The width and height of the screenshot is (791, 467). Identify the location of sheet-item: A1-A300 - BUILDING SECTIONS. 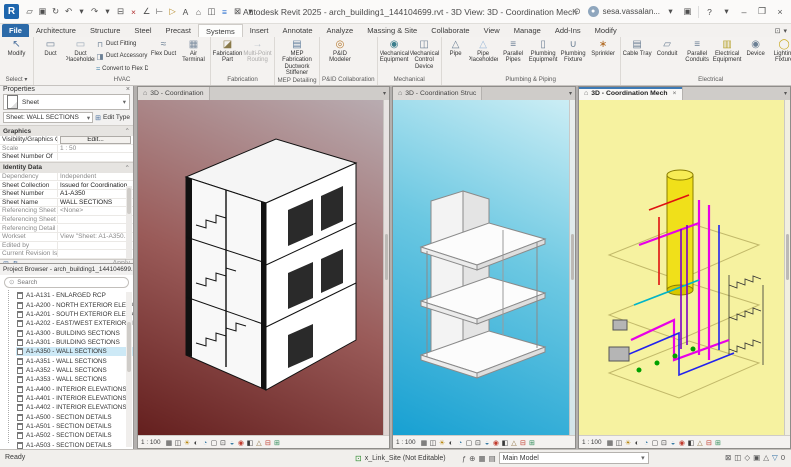
(74, 332).